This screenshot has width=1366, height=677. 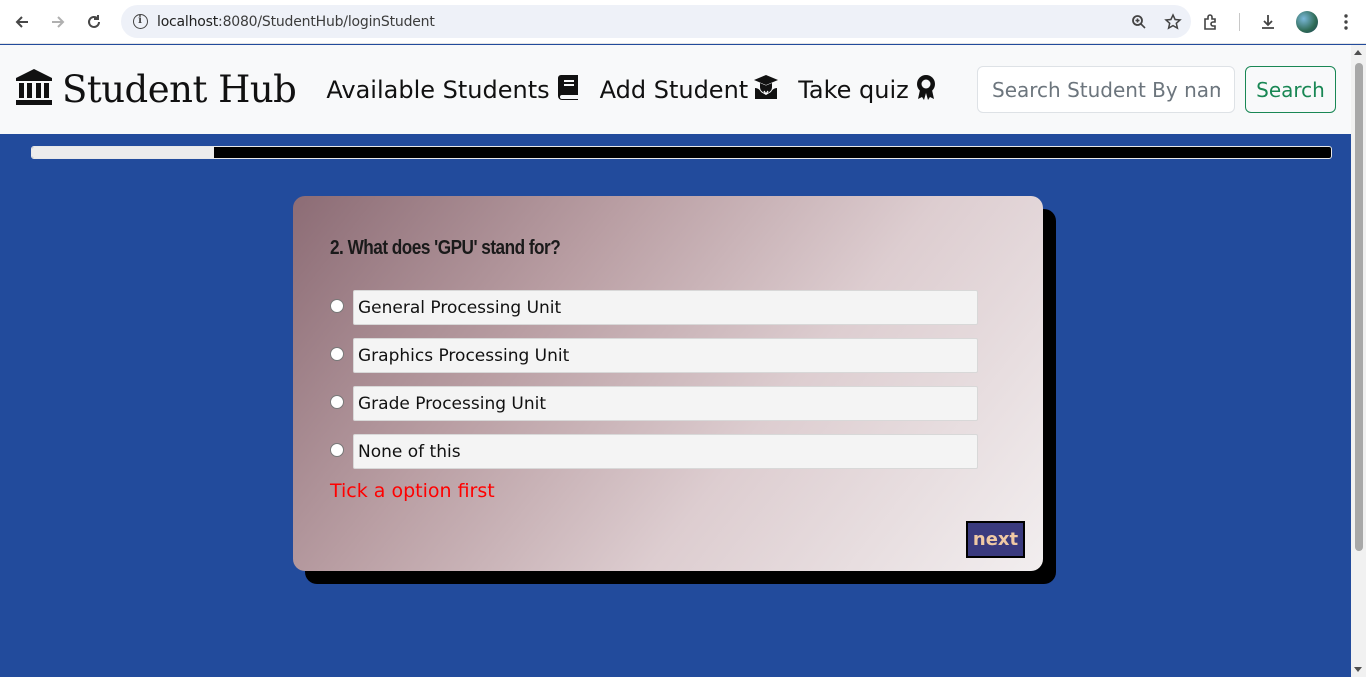 What do you see at coordinates (94, 22) in the screenshot?
I see `reload-icon` at bounding box center [94, 22].